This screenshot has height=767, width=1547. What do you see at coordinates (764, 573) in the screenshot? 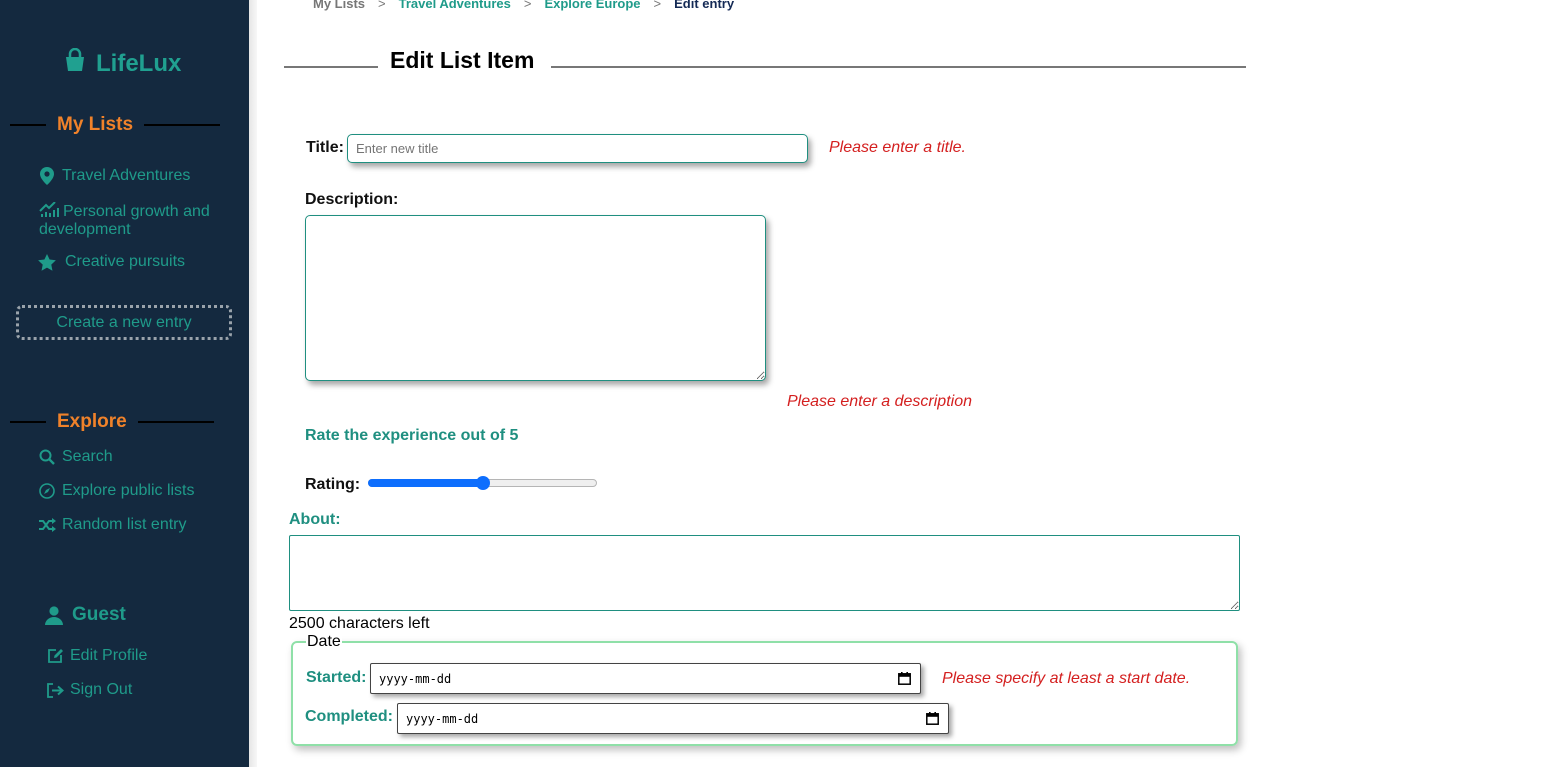
I see `about-textarea` at bounding box center [764, 573].